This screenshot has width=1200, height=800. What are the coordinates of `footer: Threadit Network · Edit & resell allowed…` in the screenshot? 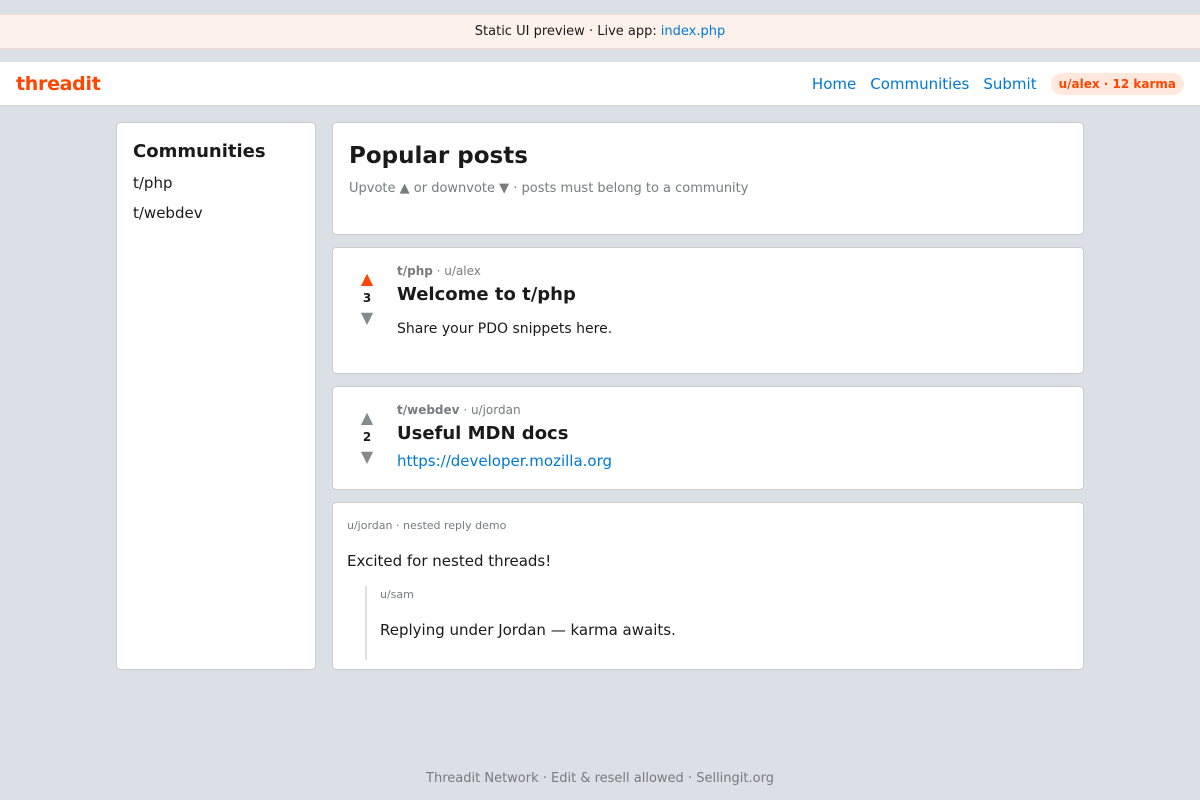 It's located at (600, 778).